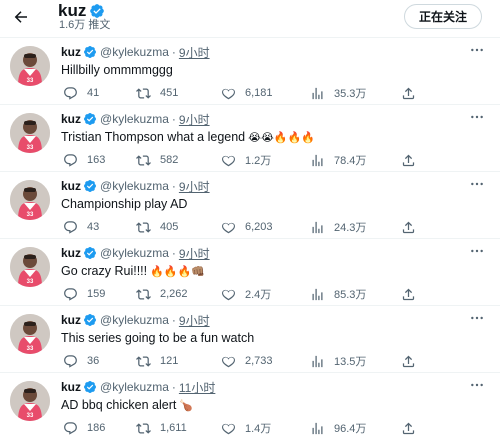 The width and height of the screenshot is (500, 440). I want to click on tweet-text: This series going to be a fun watch, so click(159, 338).